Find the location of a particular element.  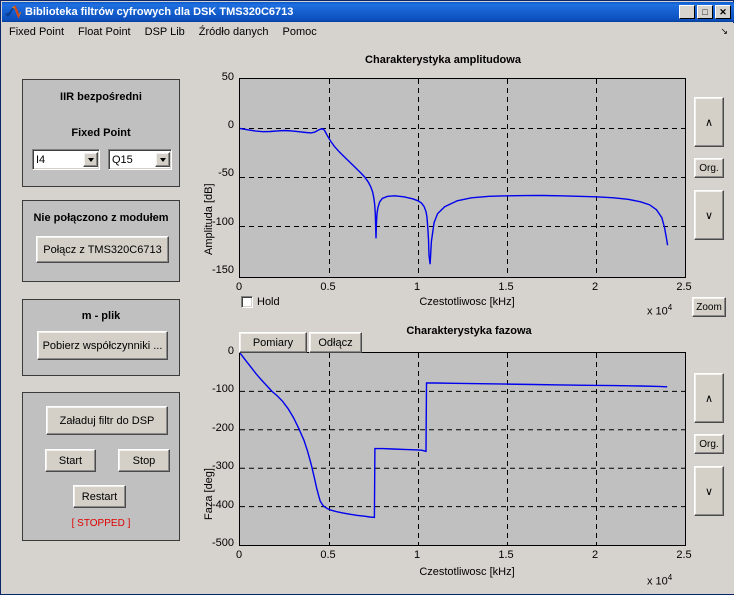

amplitude-x-exponent-mantissa: x 10 is located at coordinates (657, 311).